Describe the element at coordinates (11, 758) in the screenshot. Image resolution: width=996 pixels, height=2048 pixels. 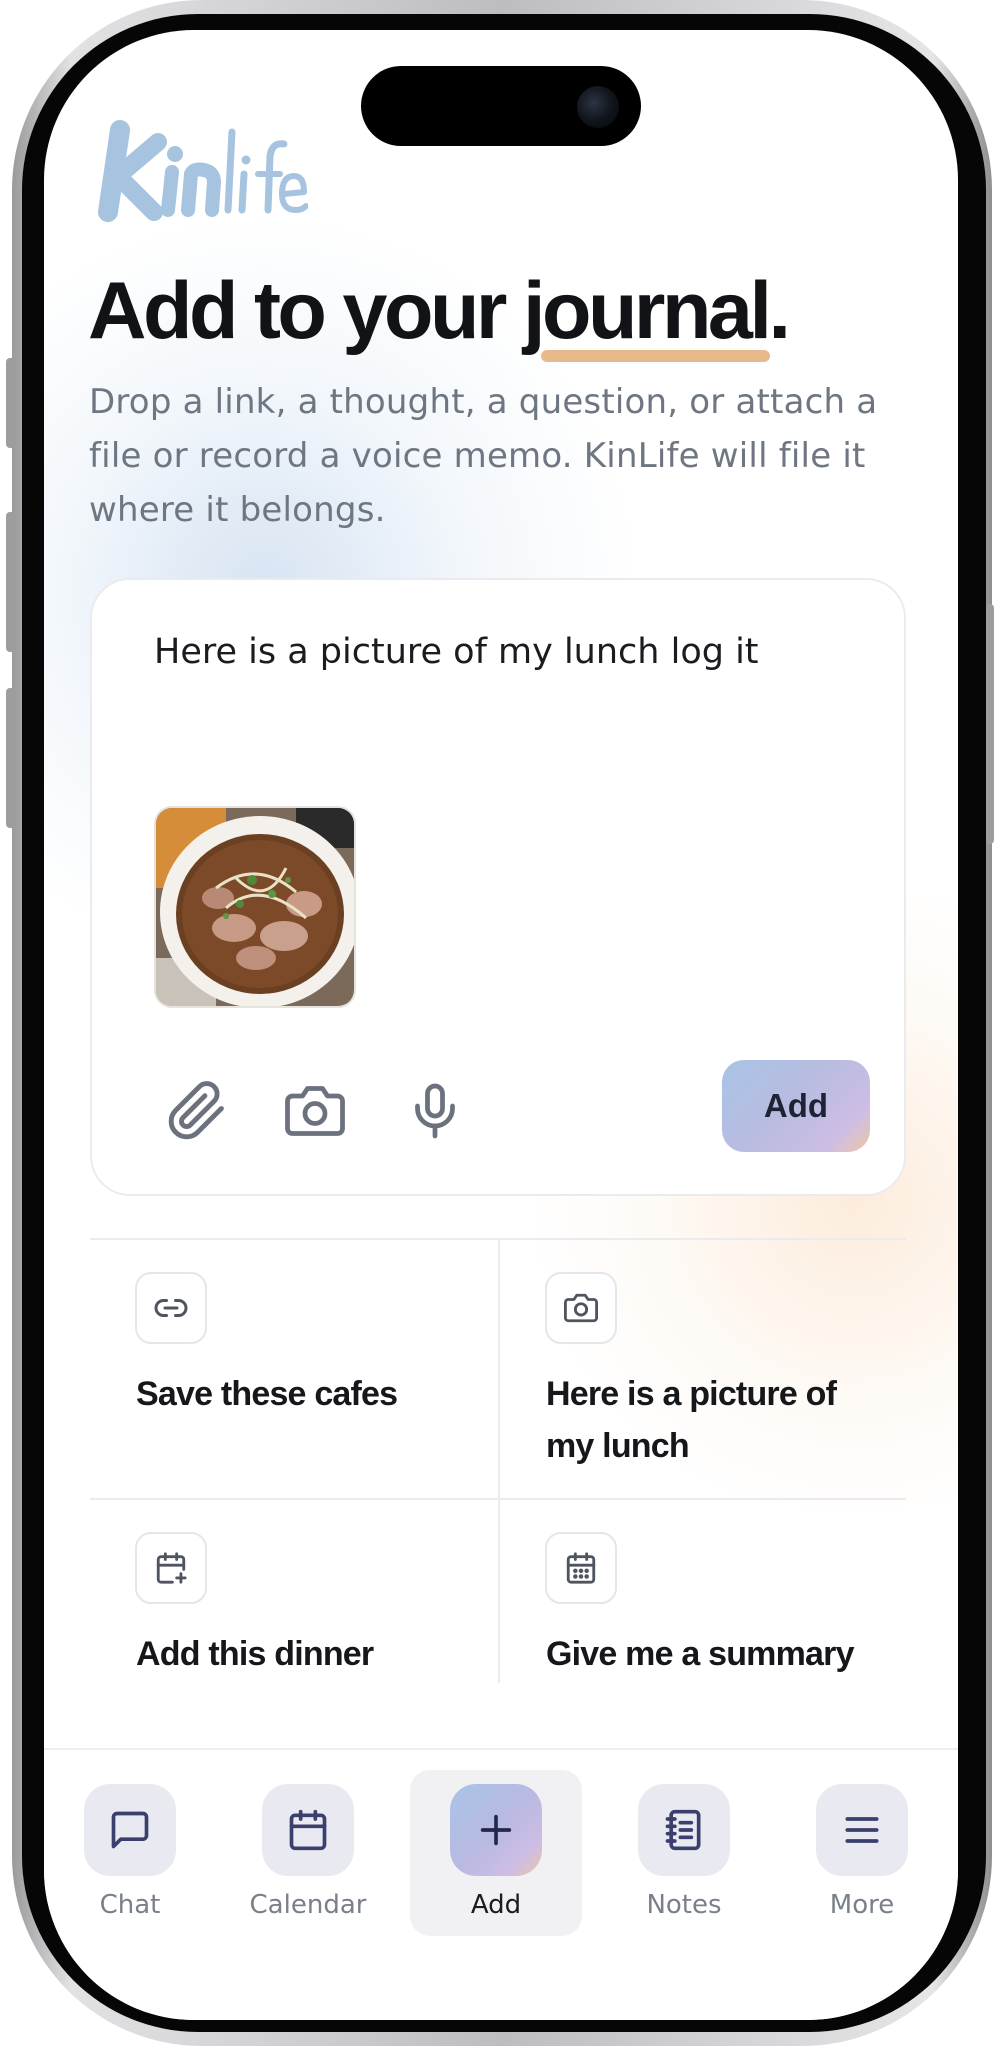
I see `volume-down-button` at that location.